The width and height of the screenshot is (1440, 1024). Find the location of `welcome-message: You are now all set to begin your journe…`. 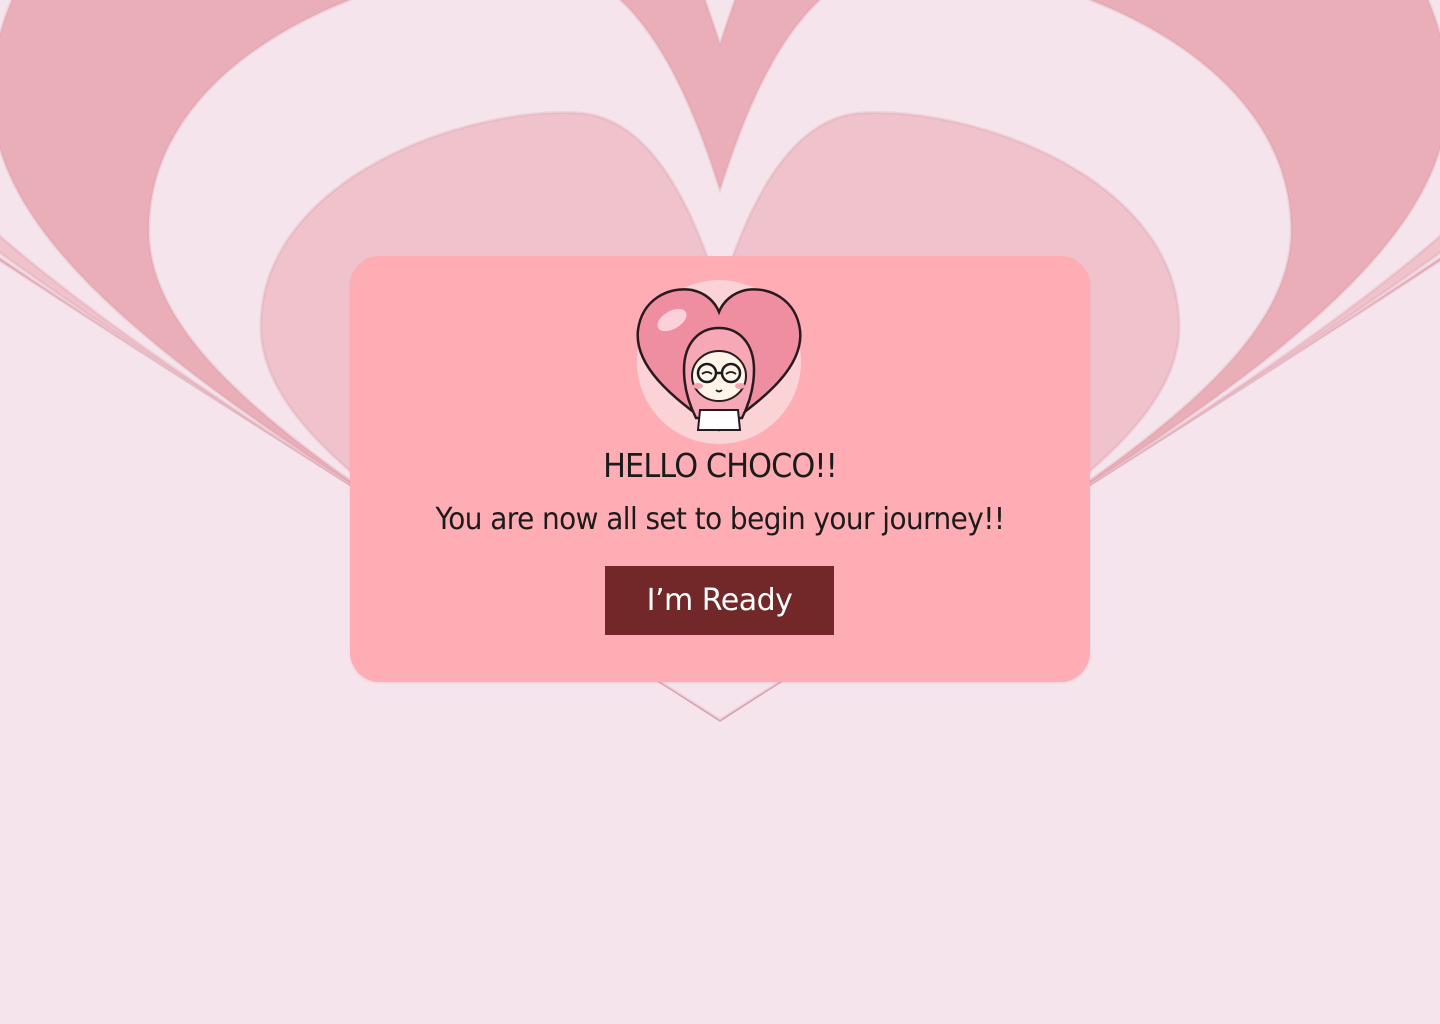

welcome-message: You are now all set to begin your journe… is located at coordinates (720, 519).